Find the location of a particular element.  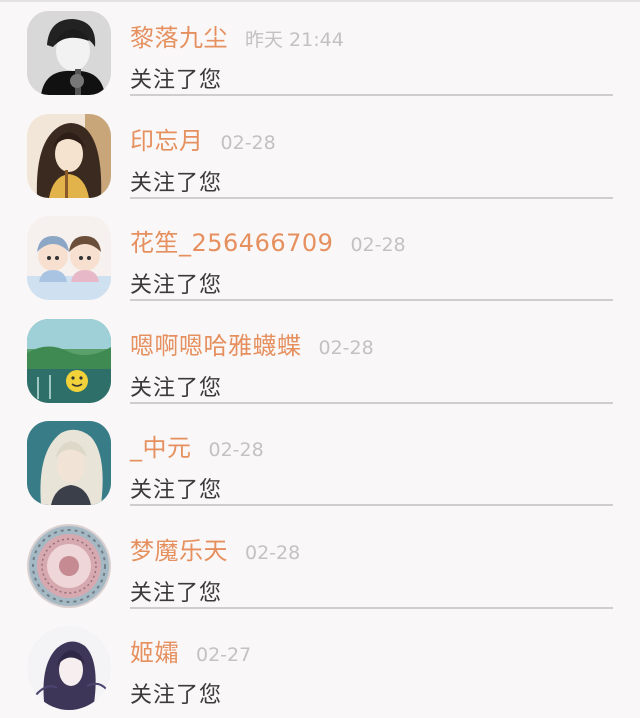

notification-item: 嗯啊嗯哈雅蠛蝶 02-28 关注了您 is located at coordinates (320, 359).